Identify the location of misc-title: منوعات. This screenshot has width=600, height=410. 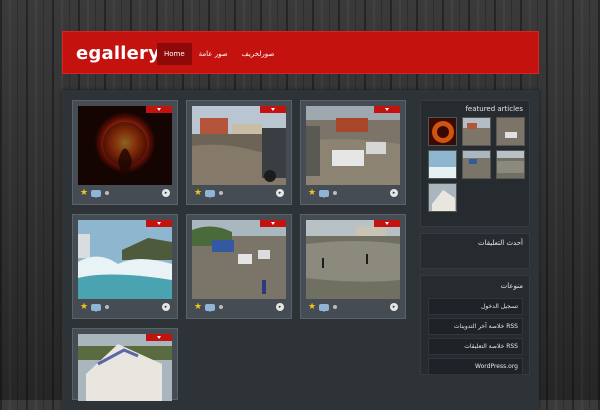
(511, 286).